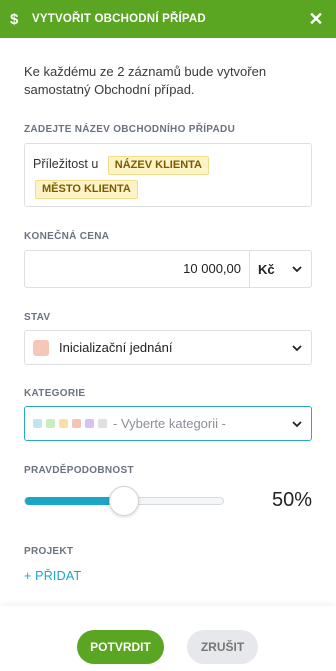 This screenshot has width=336, height=671. I want to click on category-field-label: KATEGORIE, so click(55, 393).